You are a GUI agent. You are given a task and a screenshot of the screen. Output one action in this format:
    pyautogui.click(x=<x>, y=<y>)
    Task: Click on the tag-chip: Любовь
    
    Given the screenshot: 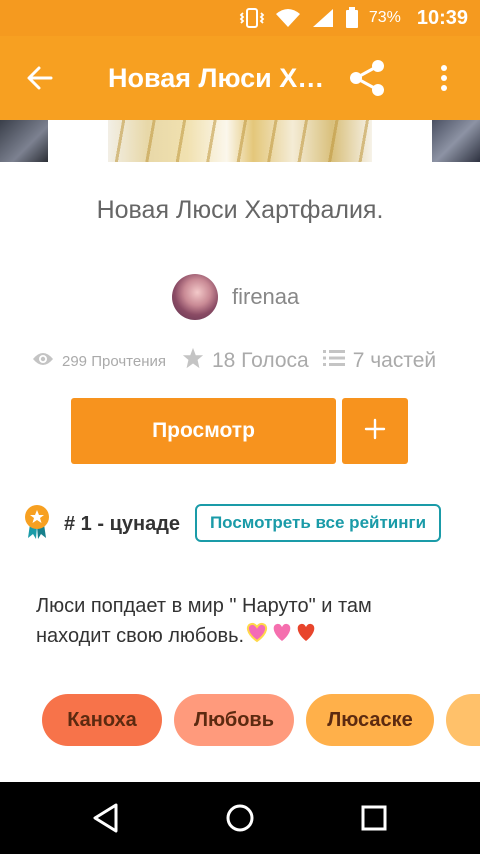 What is the action you would take?
    pyautogui.click(x=234, y=720)
    